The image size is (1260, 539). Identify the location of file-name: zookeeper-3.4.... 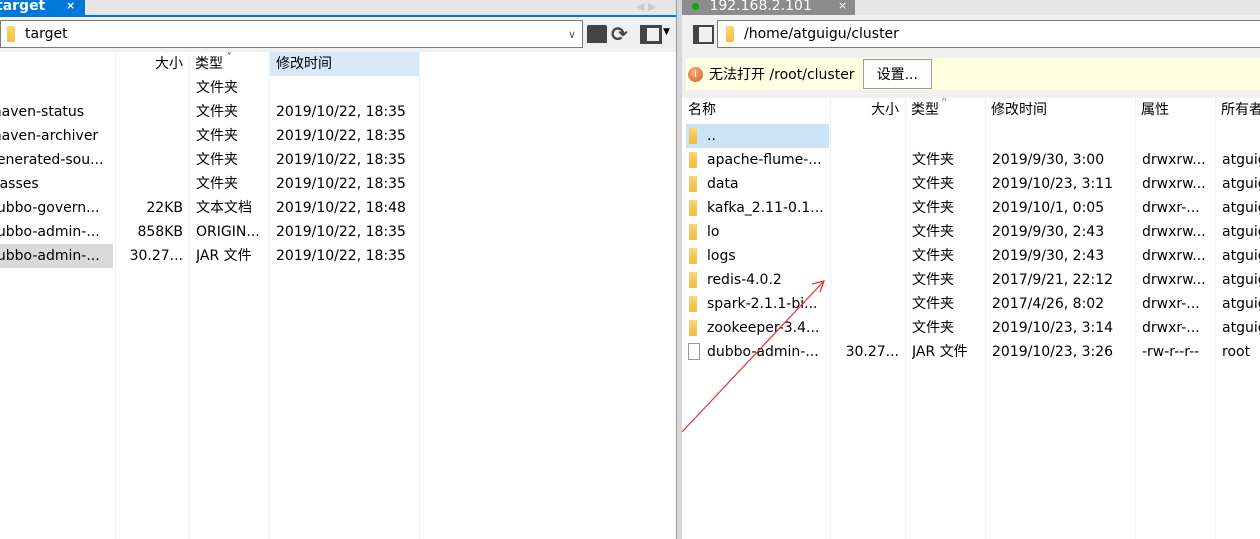
(768, 328).